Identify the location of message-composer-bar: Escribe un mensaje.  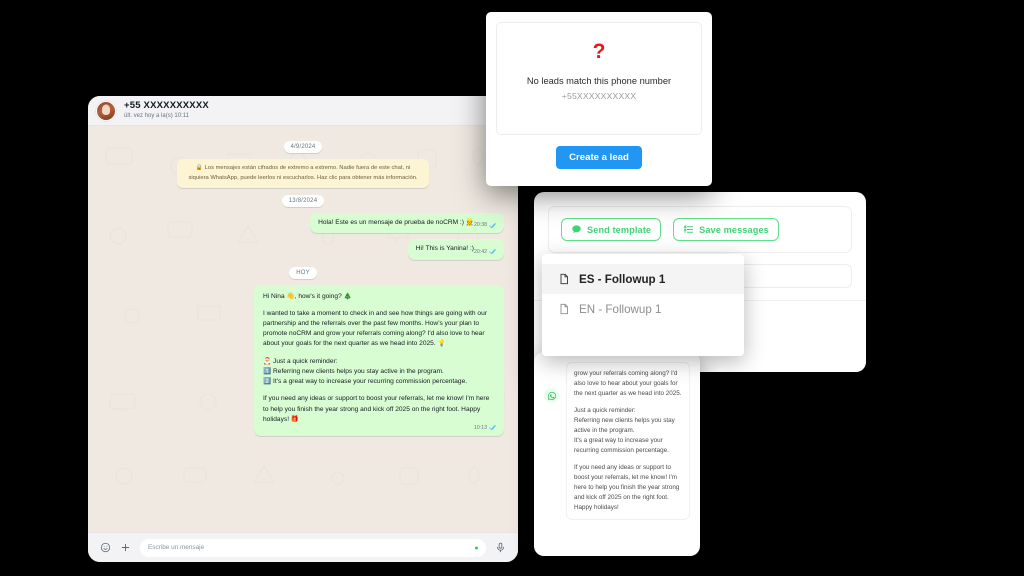
(303, 547).